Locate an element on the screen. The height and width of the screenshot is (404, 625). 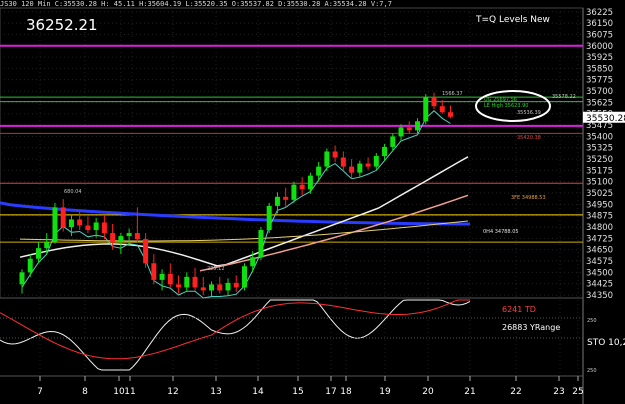
y-tick-label: 35025 is located at coordinates (599, 194).